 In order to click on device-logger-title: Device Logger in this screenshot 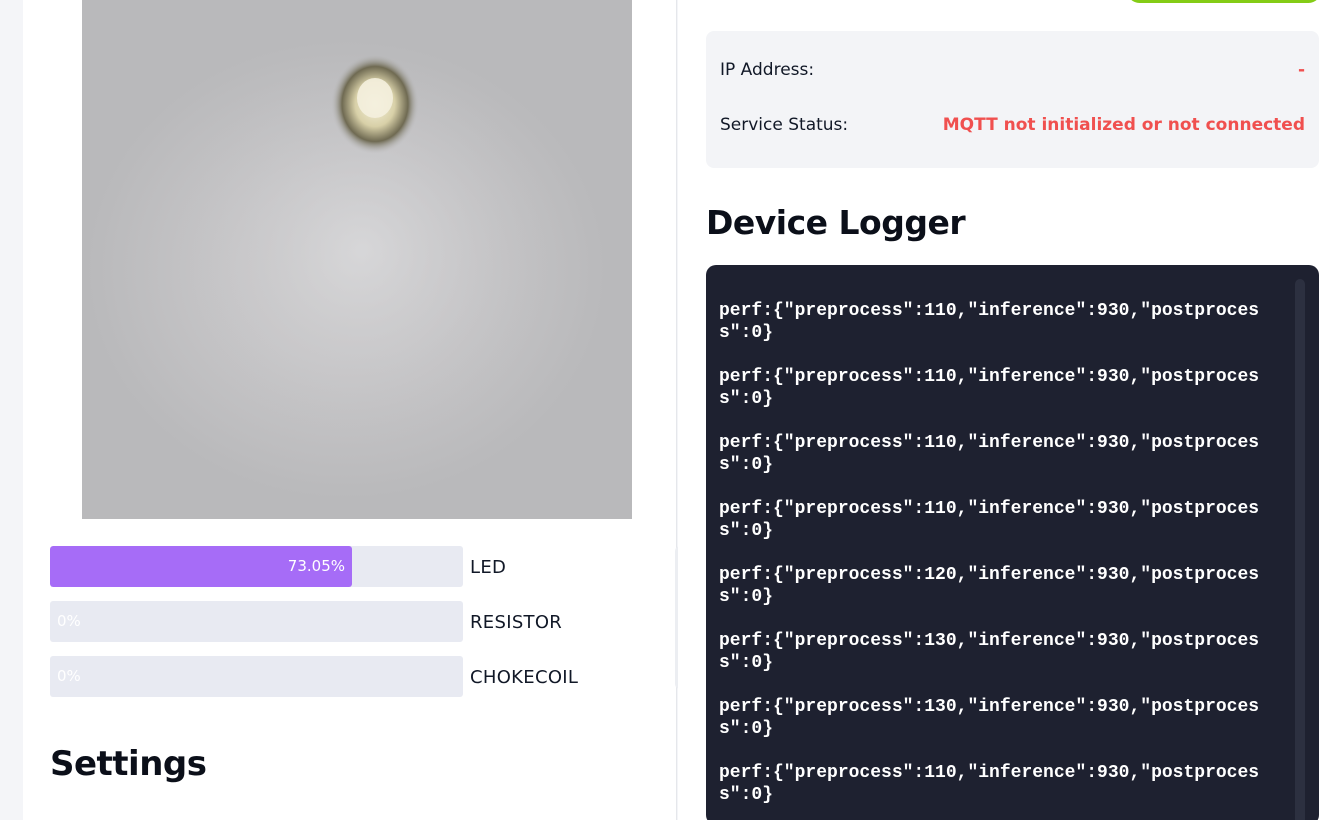, I will do `click(836, 222)`.